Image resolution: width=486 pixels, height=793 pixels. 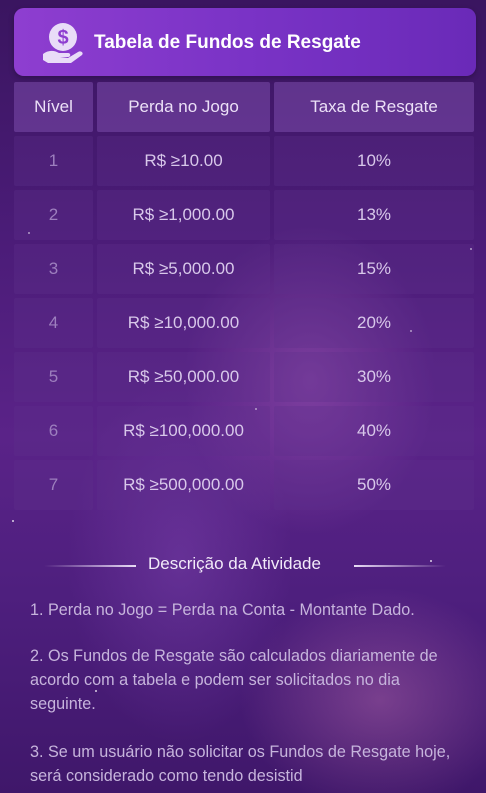 I want to click on redemption-rate-cell: 30%, so click(x=374, y=377).